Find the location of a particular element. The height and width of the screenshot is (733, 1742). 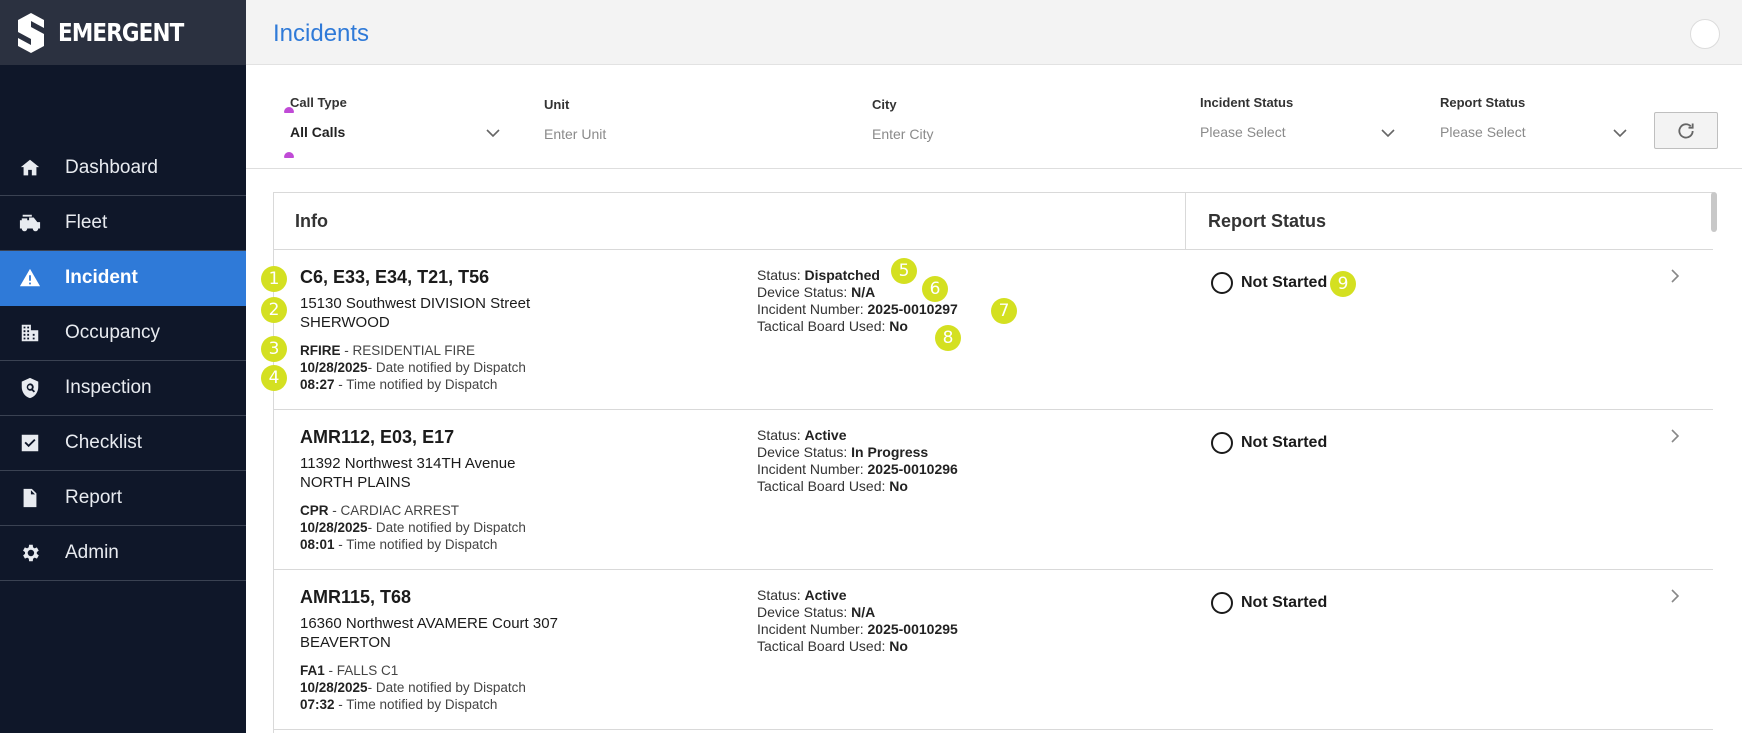

report-status-label: Report Status is located at coordinates (1483, 102).